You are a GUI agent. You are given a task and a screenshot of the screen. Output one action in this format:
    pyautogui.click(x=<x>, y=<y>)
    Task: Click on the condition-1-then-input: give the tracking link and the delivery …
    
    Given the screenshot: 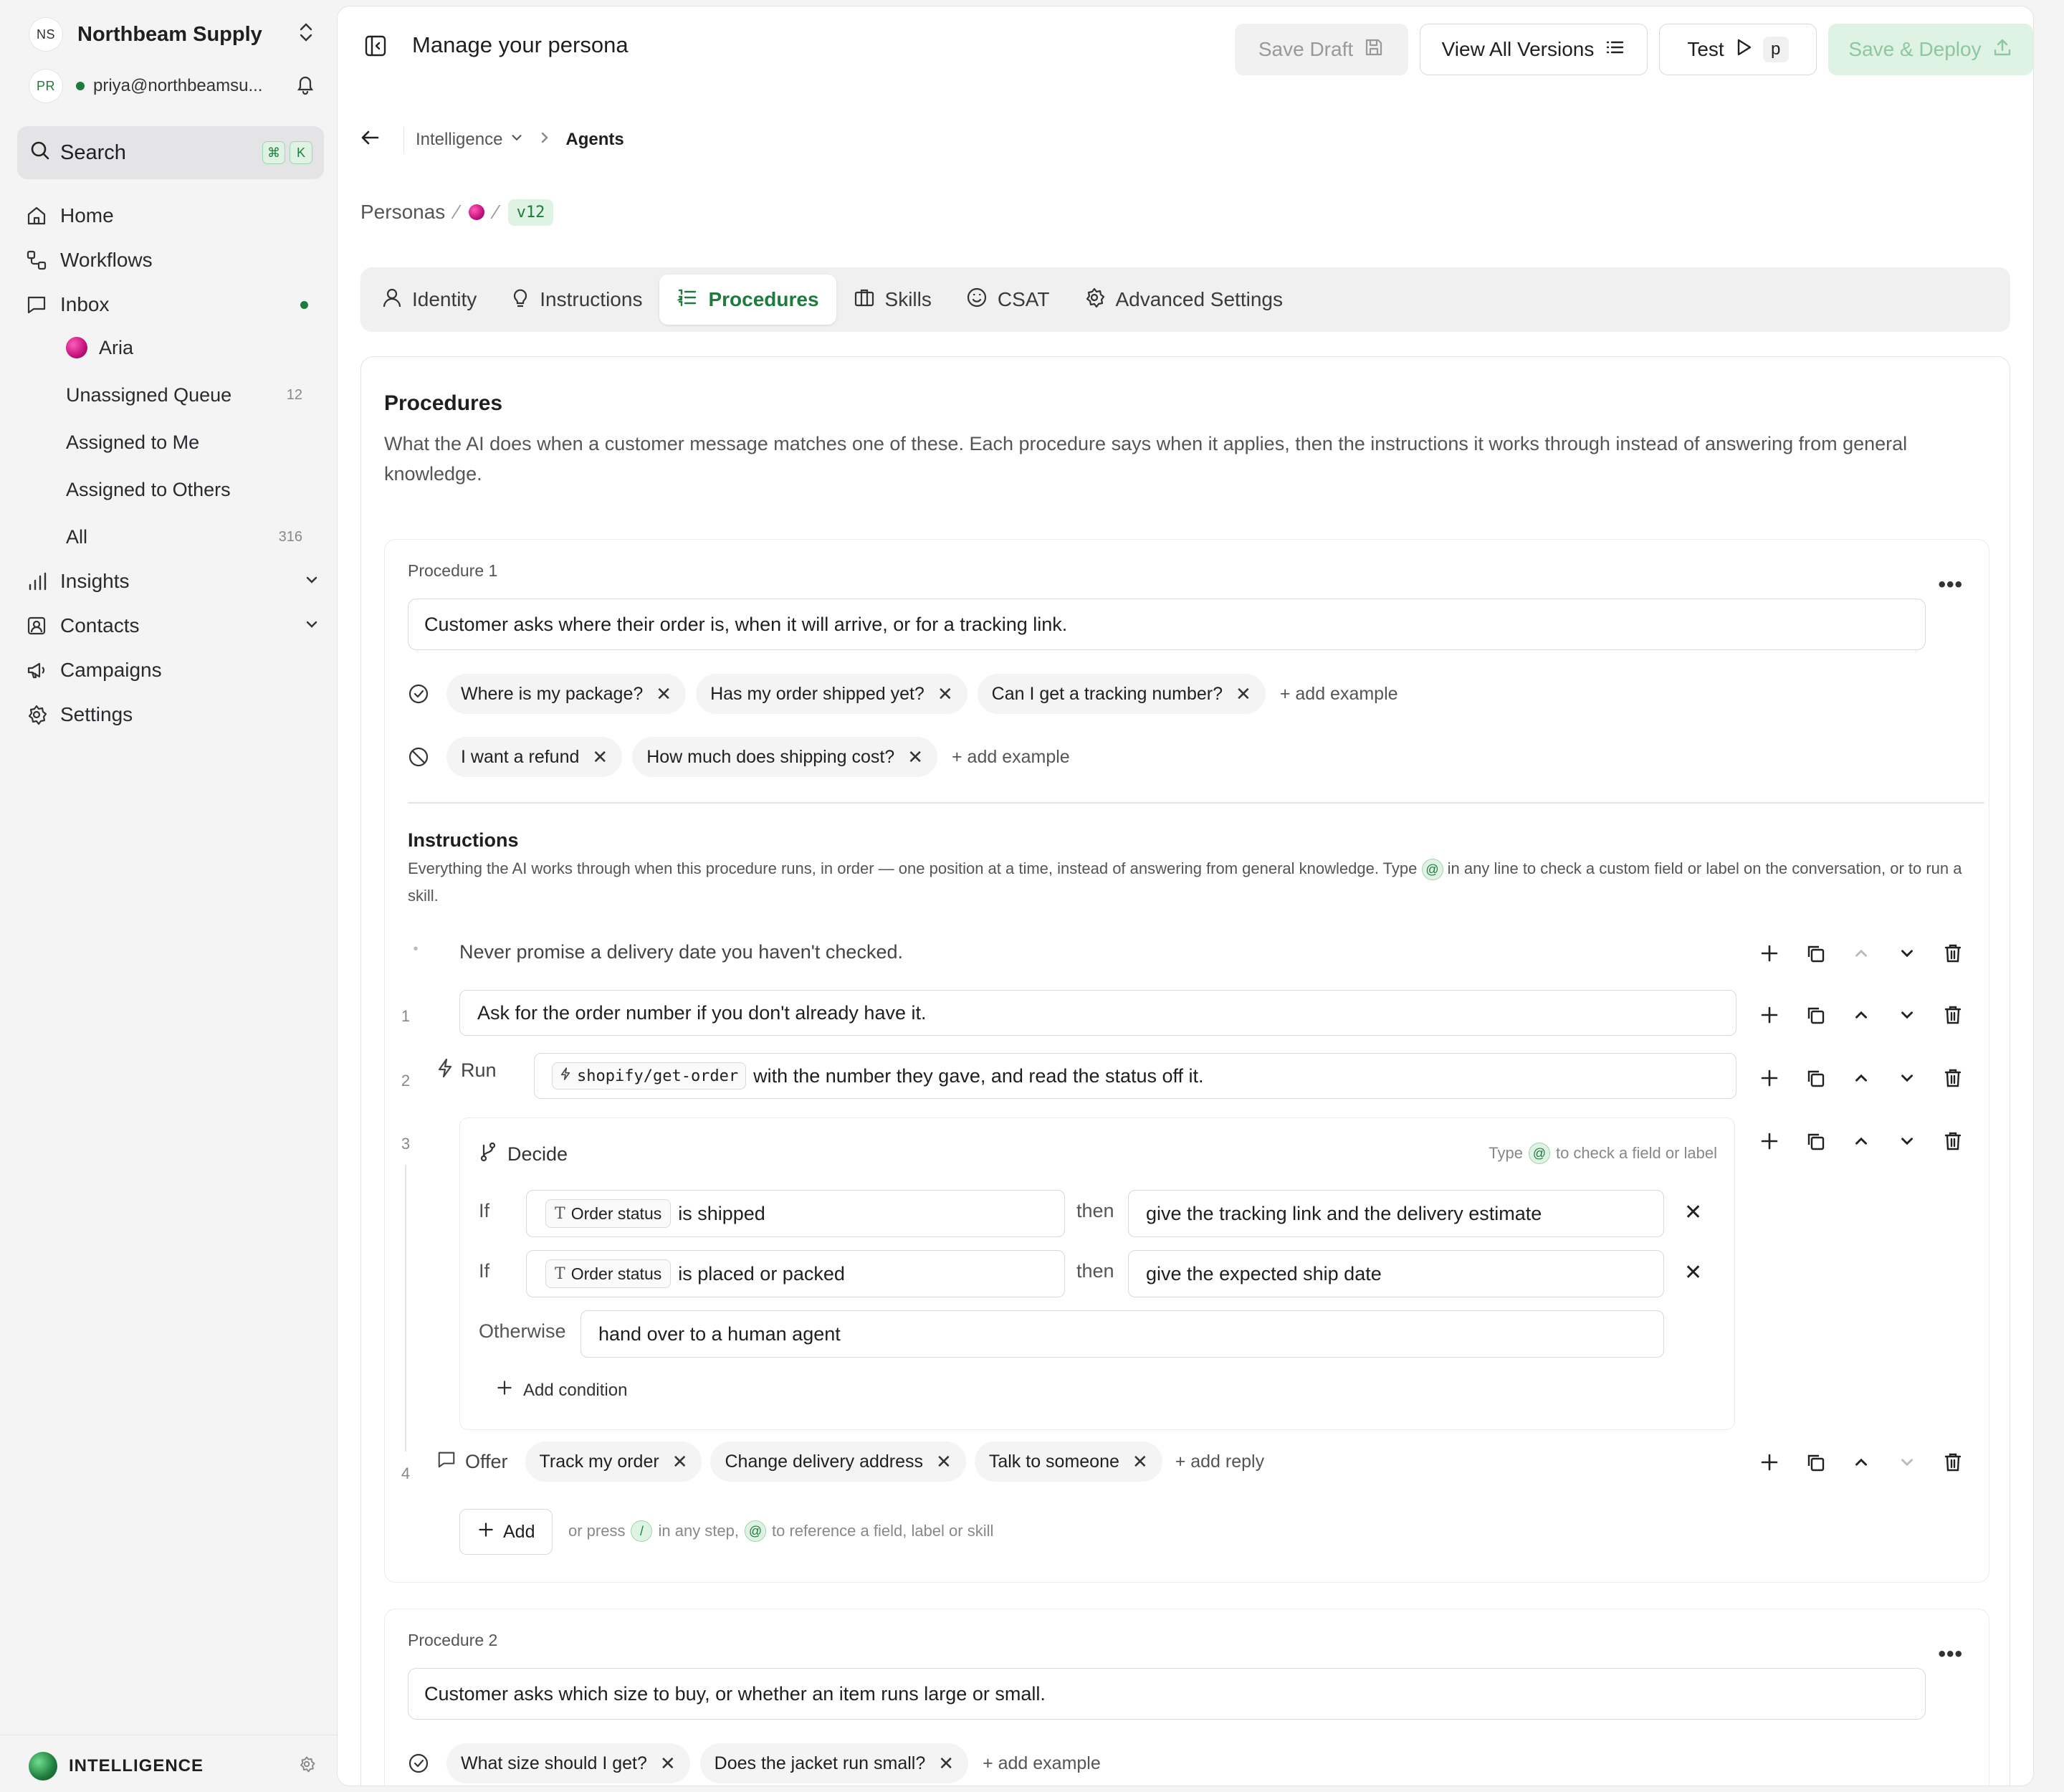 What is the action you would take?
    pyautogui.click(x=1396, y=1213)
    